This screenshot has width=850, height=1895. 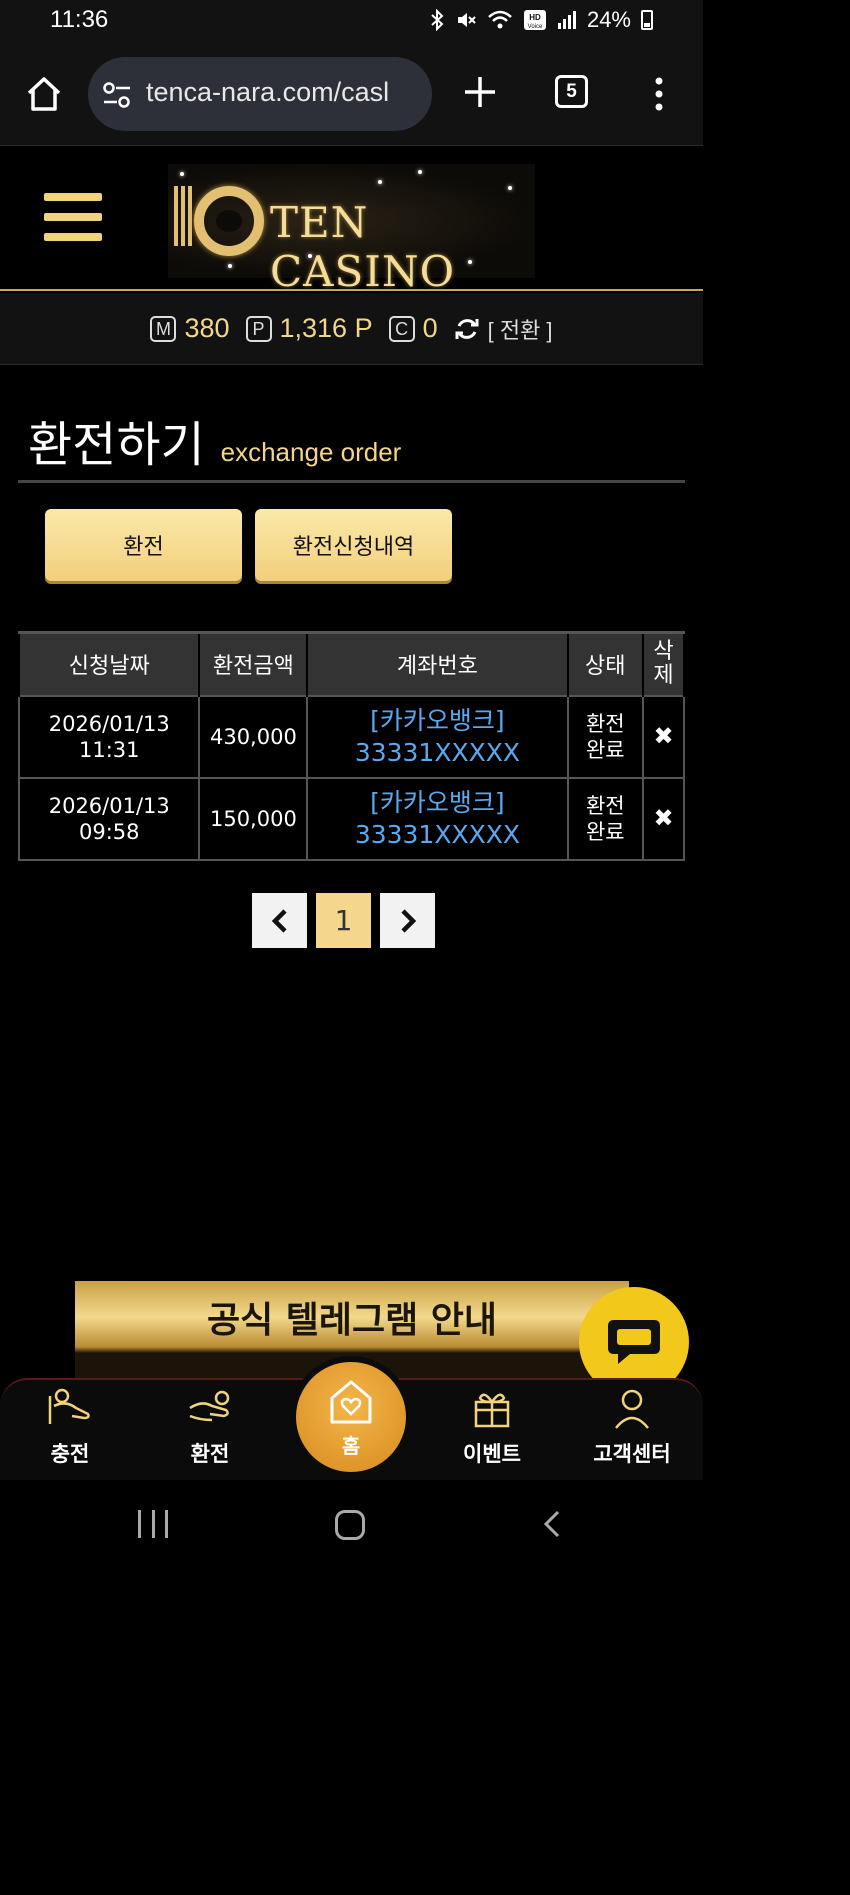 What do you see at coordinates (44, 94) in the screenshot?
I see `home-icon` at bounding box center [44, 94].